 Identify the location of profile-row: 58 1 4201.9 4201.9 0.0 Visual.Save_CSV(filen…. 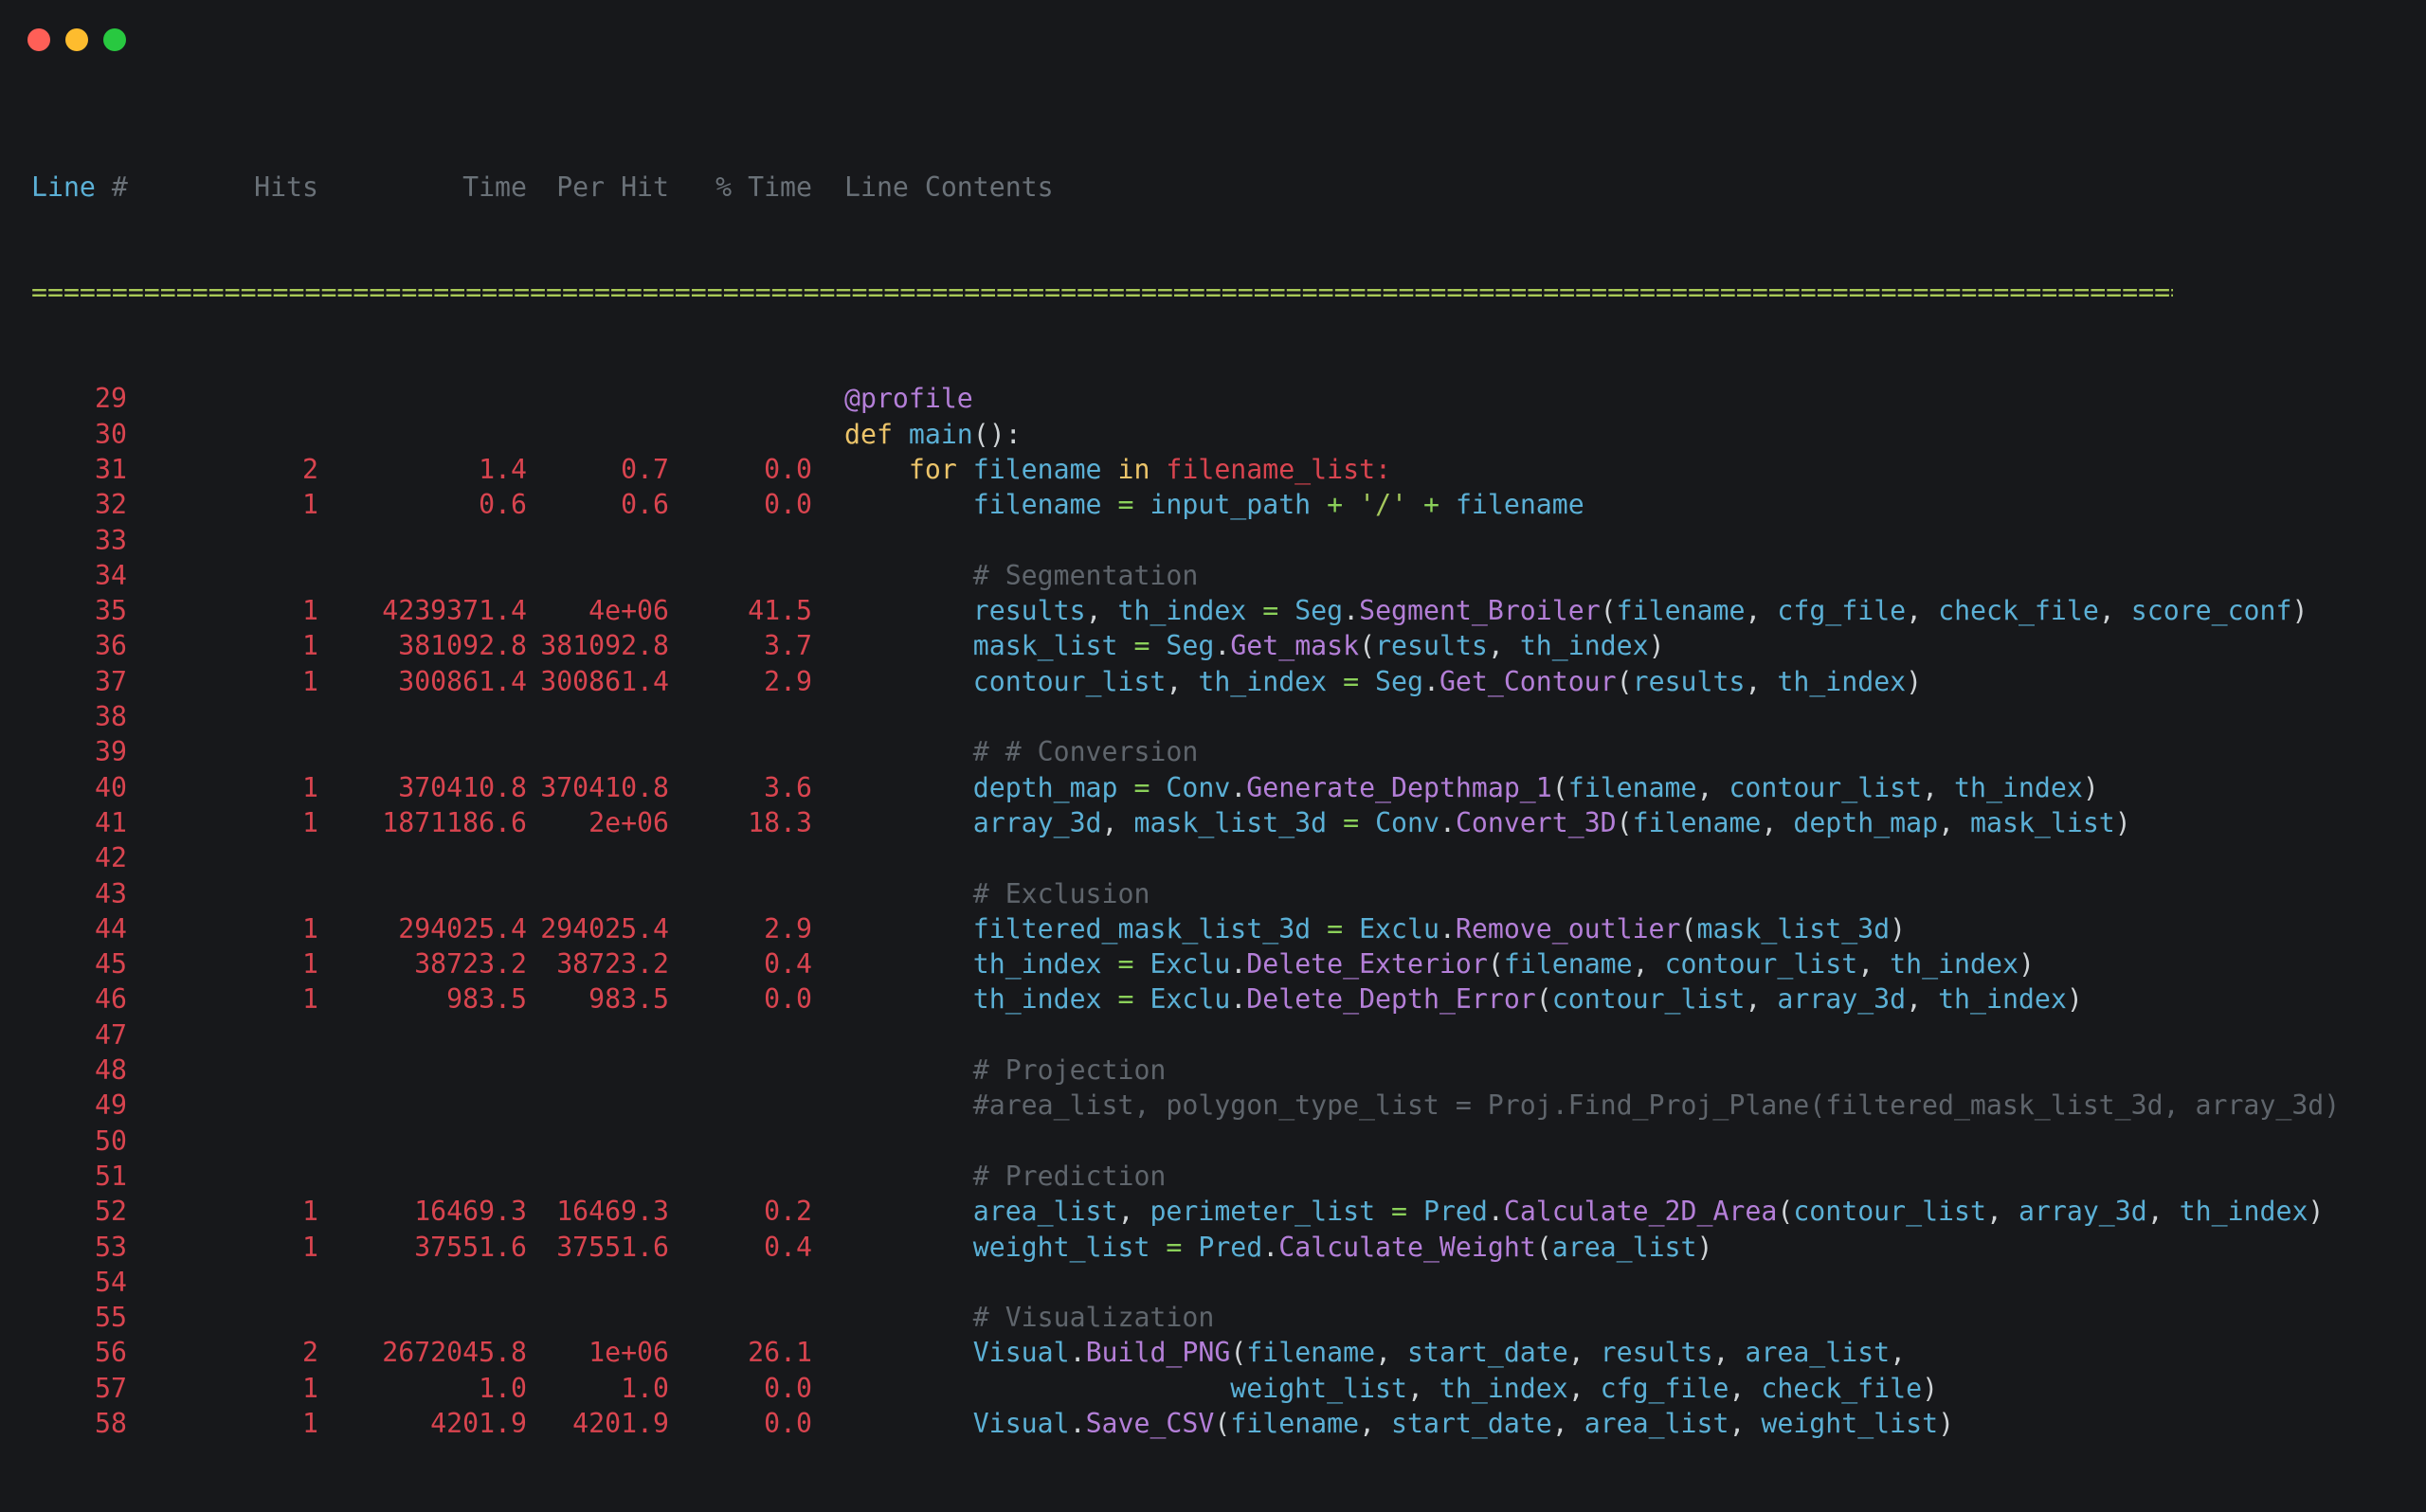
(1185, 1423).